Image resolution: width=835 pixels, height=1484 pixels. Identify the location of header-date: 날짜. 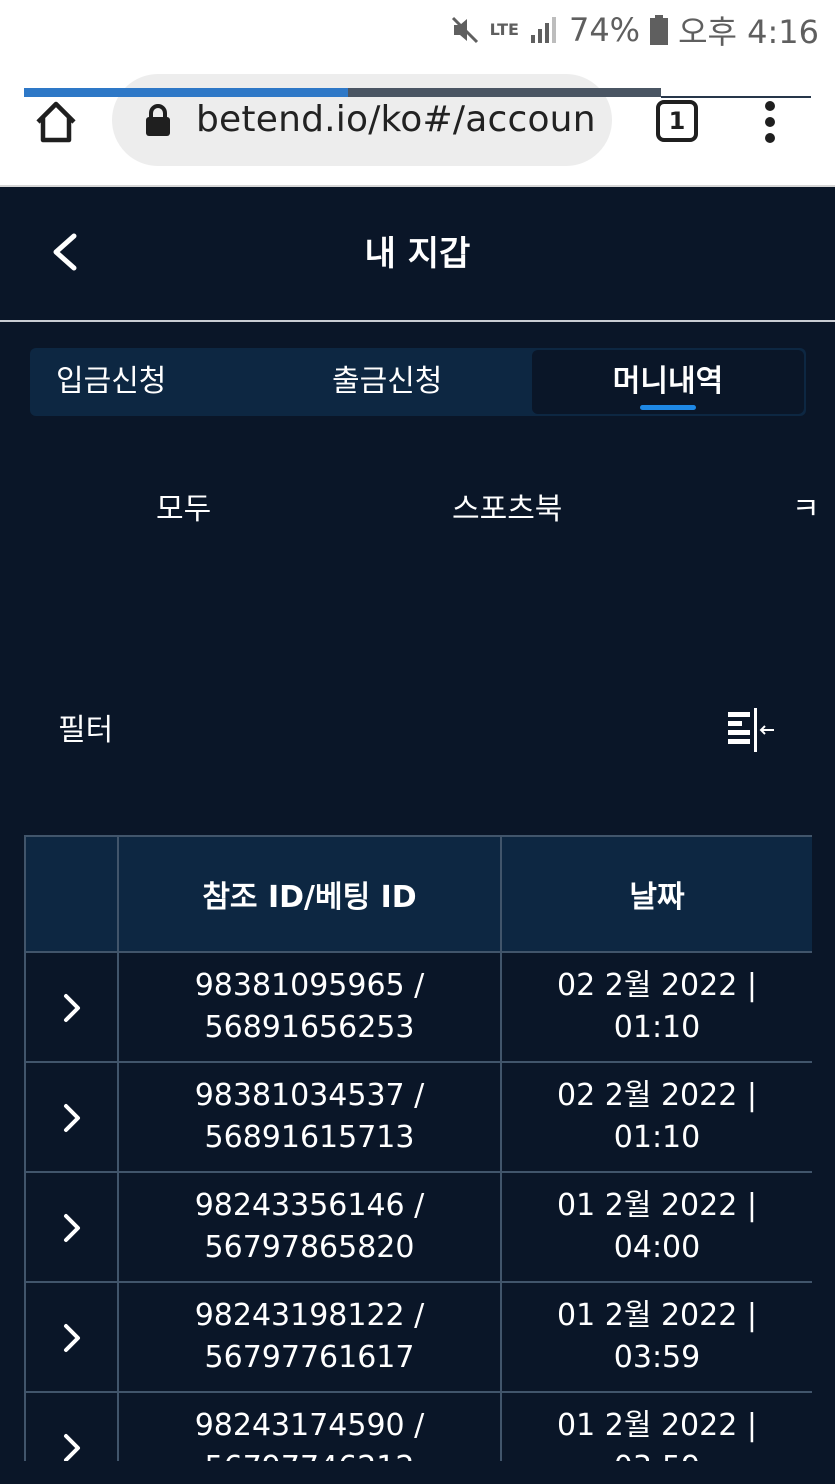
(656, 894).